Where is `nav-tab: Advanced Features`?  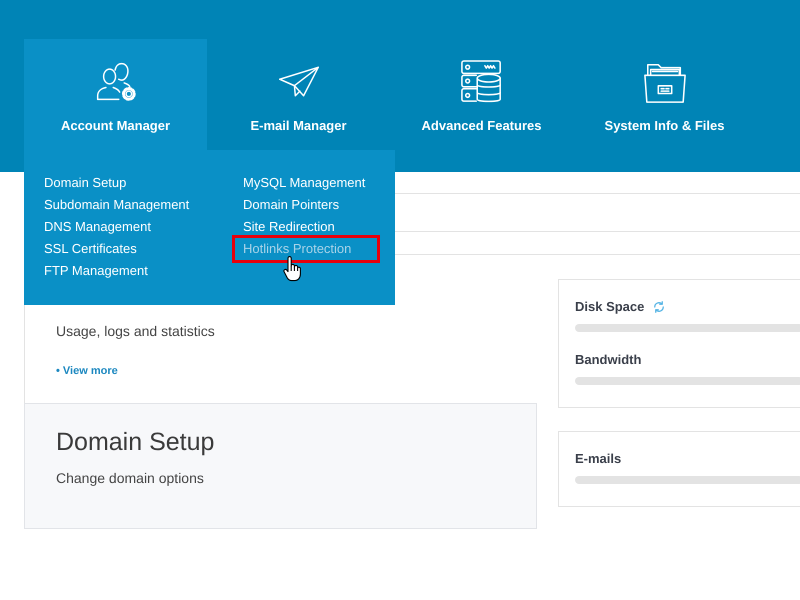 nav-tab: Advanced Features is located at coordinates (481, 94).